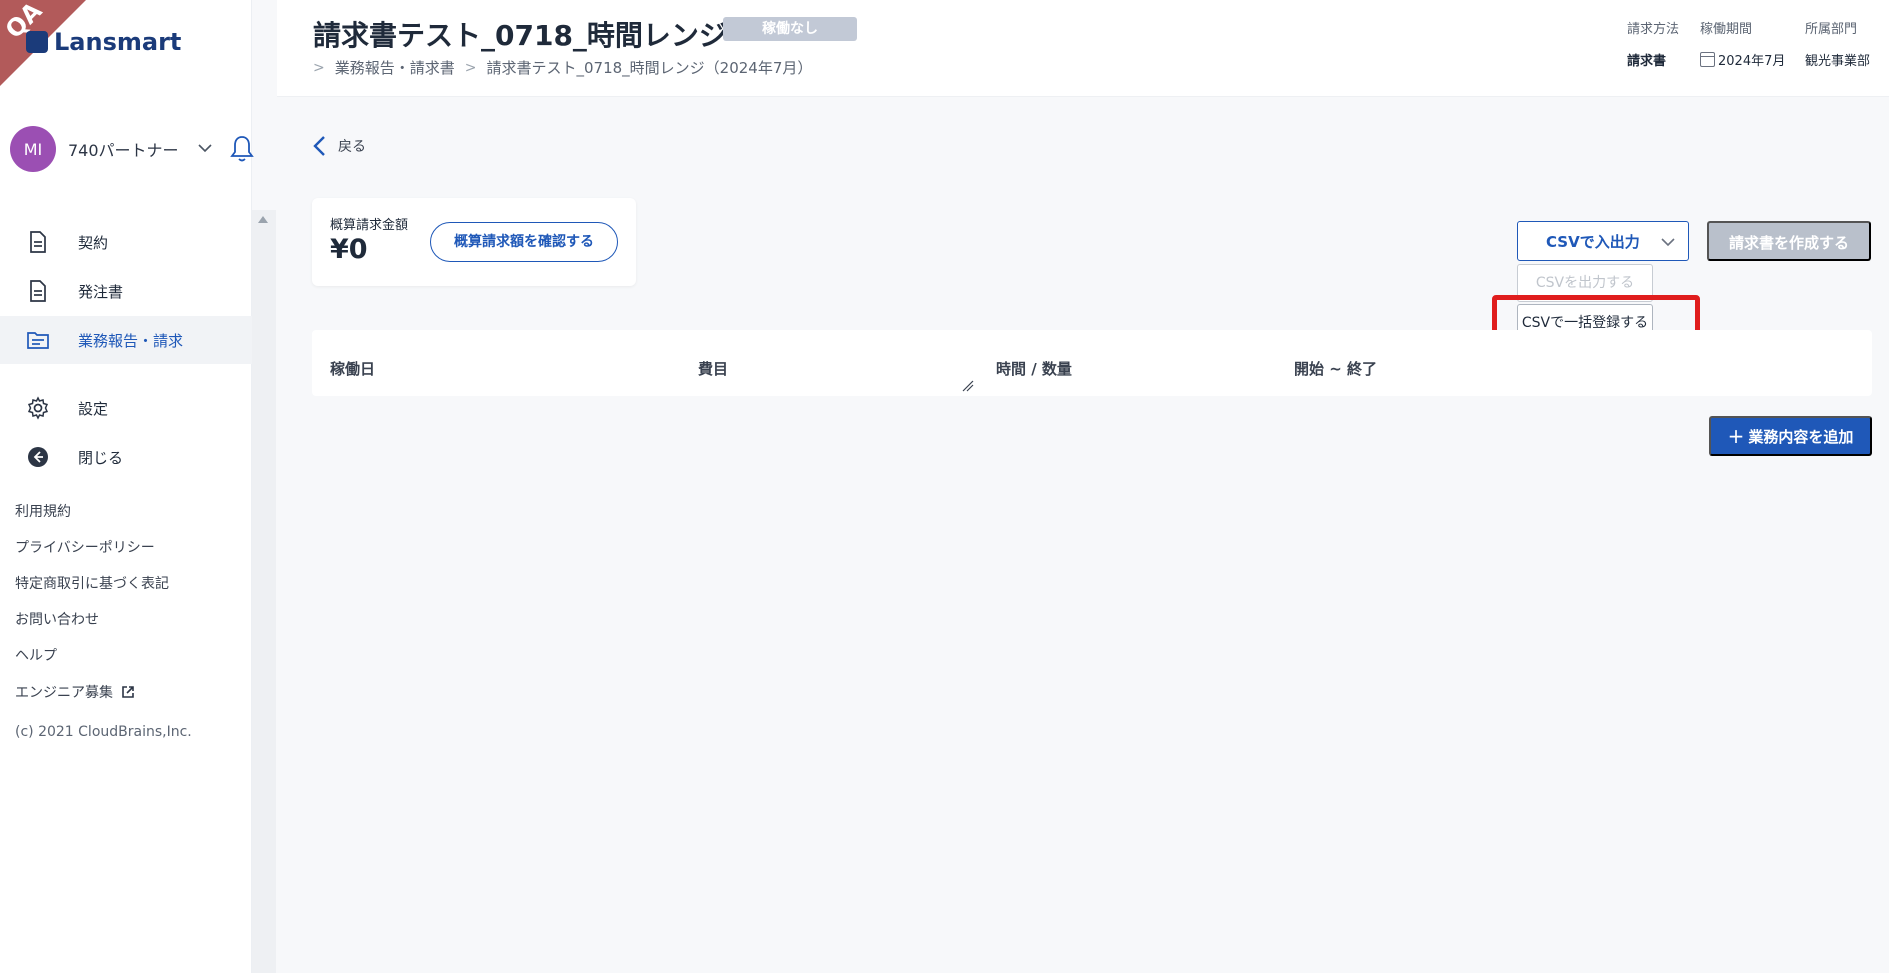 Image resolution: width=1889 pixels, height=973 pixels. What do you see at coordinates (38, 457) in the screenshot?
I see `arrow-left-circle-icon` at bounding box center [38, 457].